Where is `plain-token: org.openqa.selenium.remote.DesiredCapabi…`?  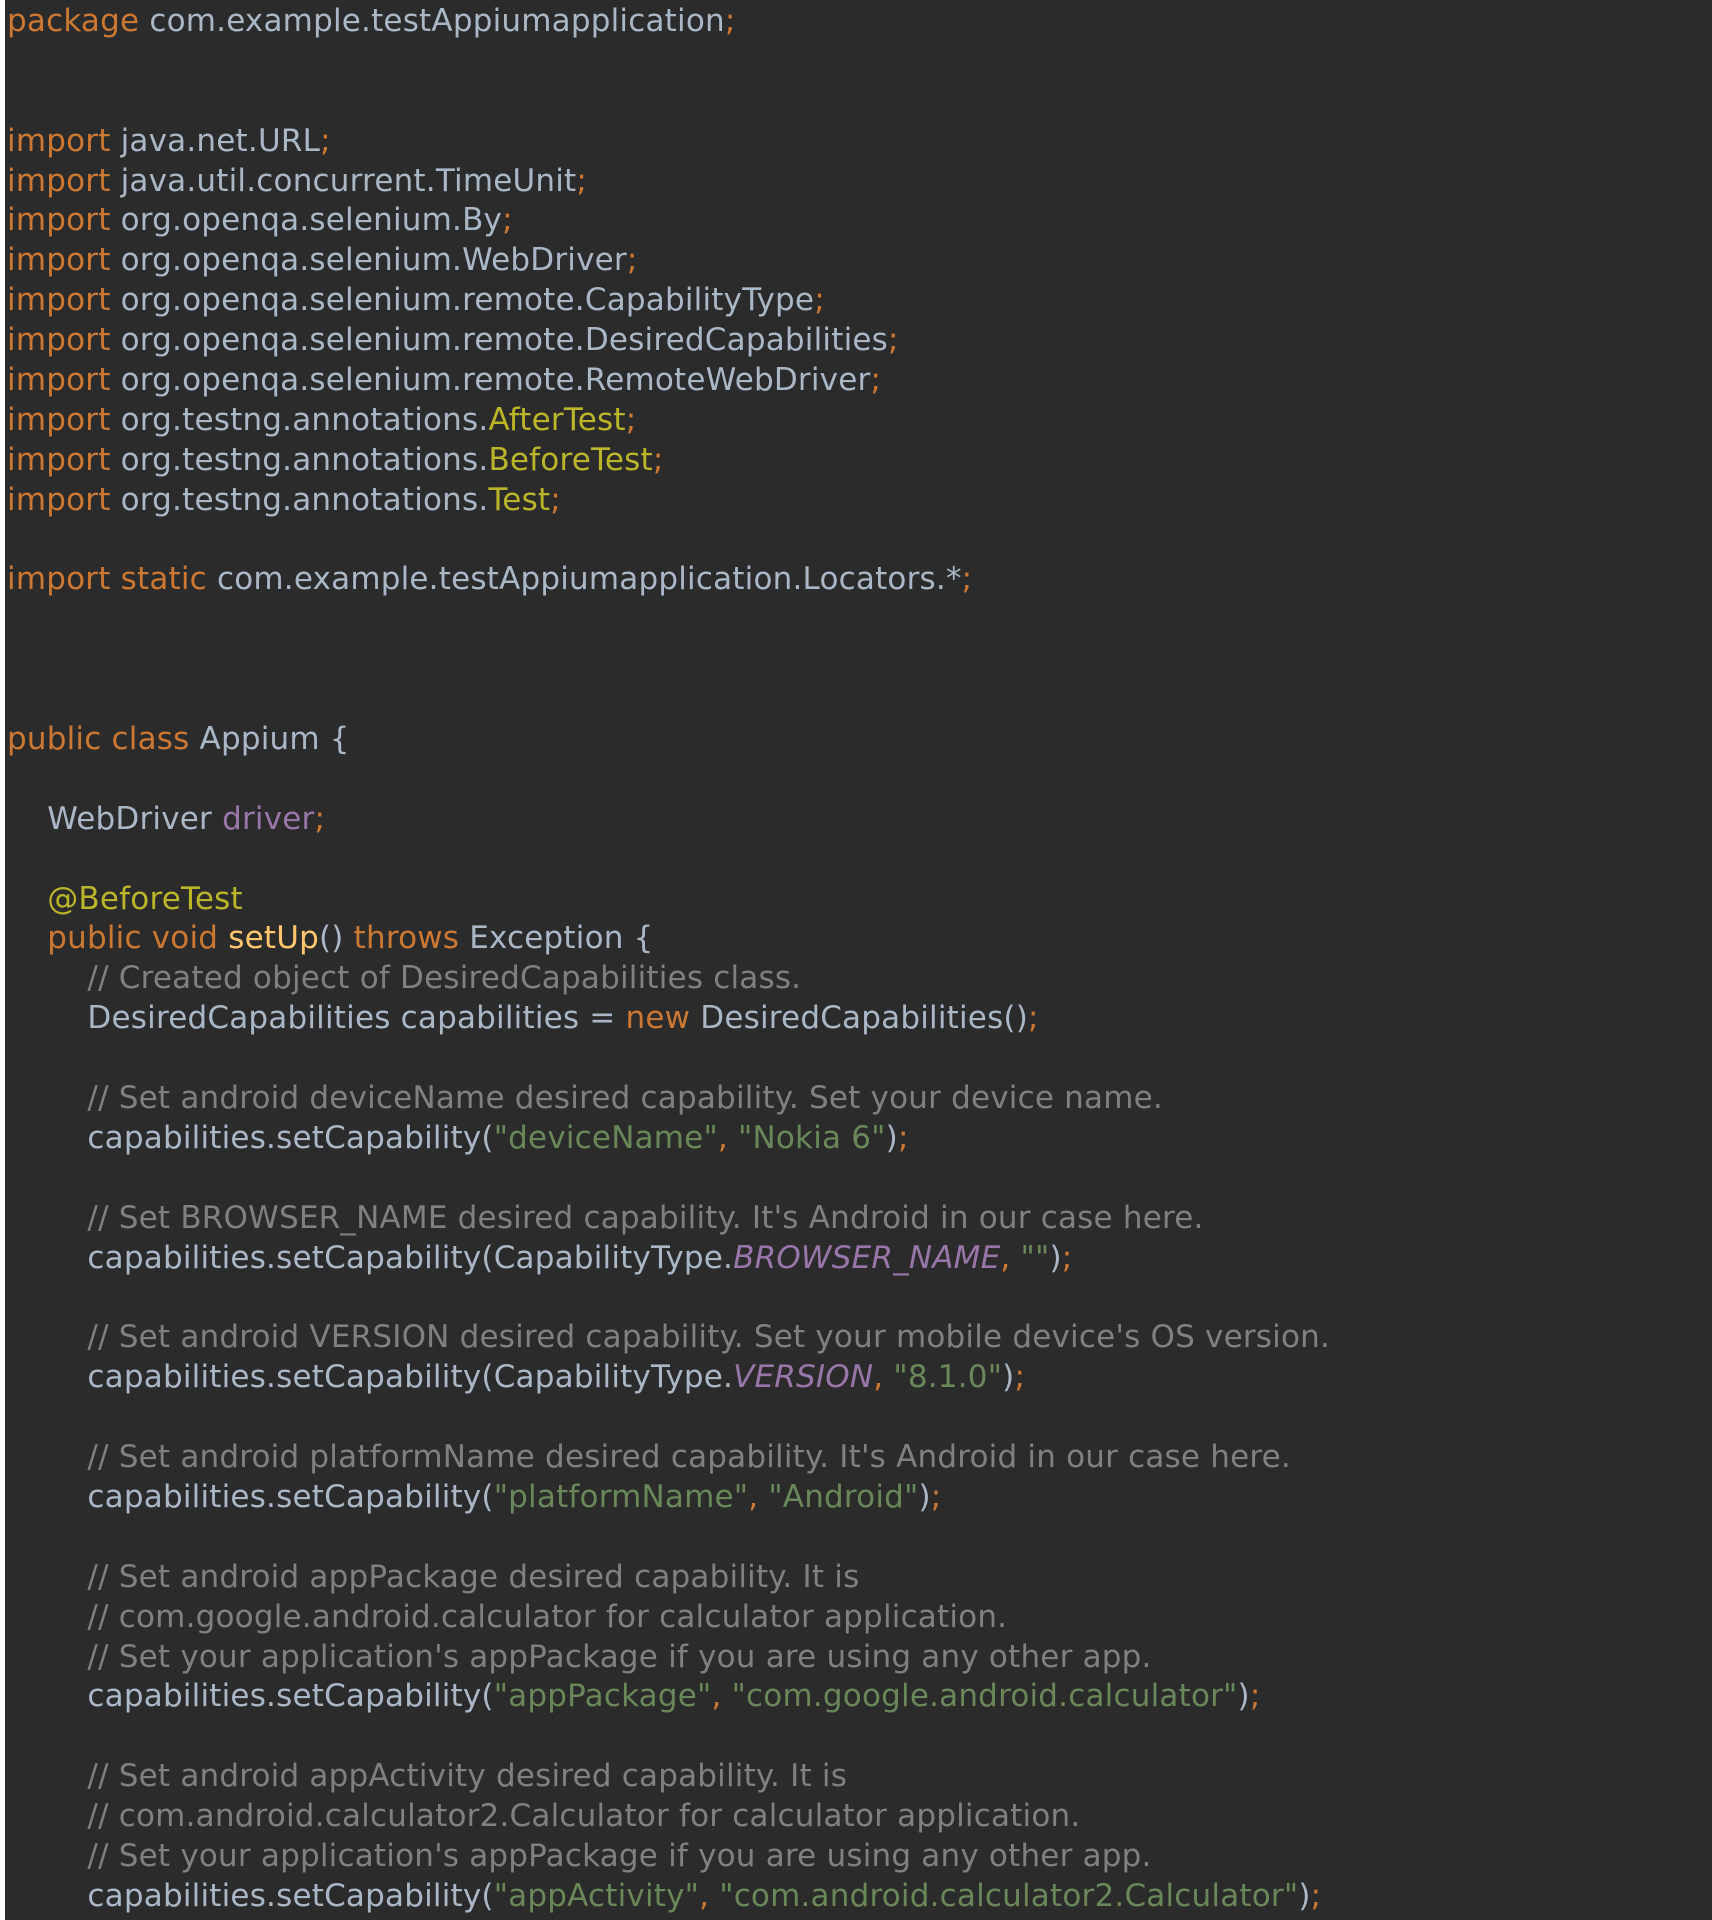 plain-token: org.openqa.selenium.remote.DesiredCapabi… is located at coordinates (499, 340).